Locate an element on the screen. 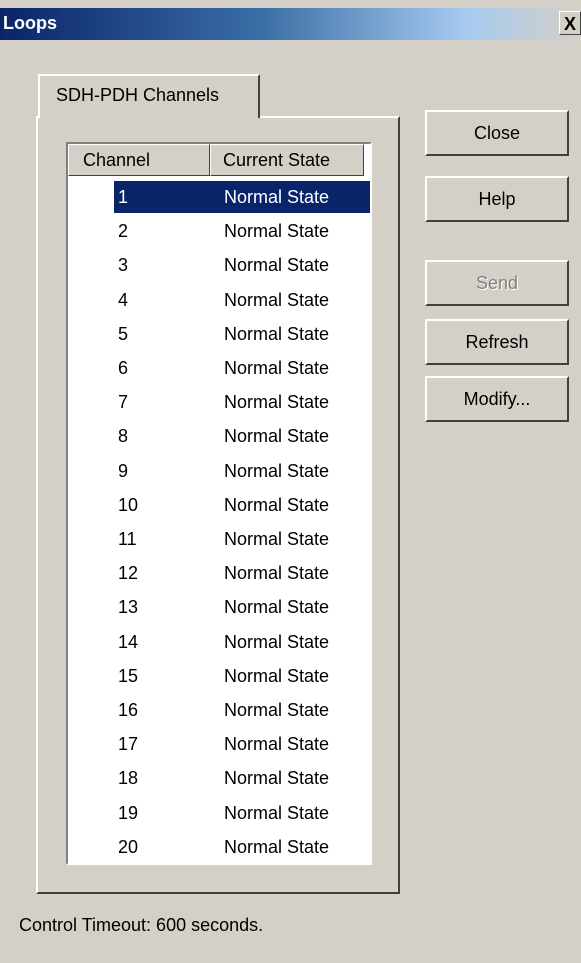 This screenshot has height=963, width=581. table-row: 4 Normal State is located at coordinates (219, 300).